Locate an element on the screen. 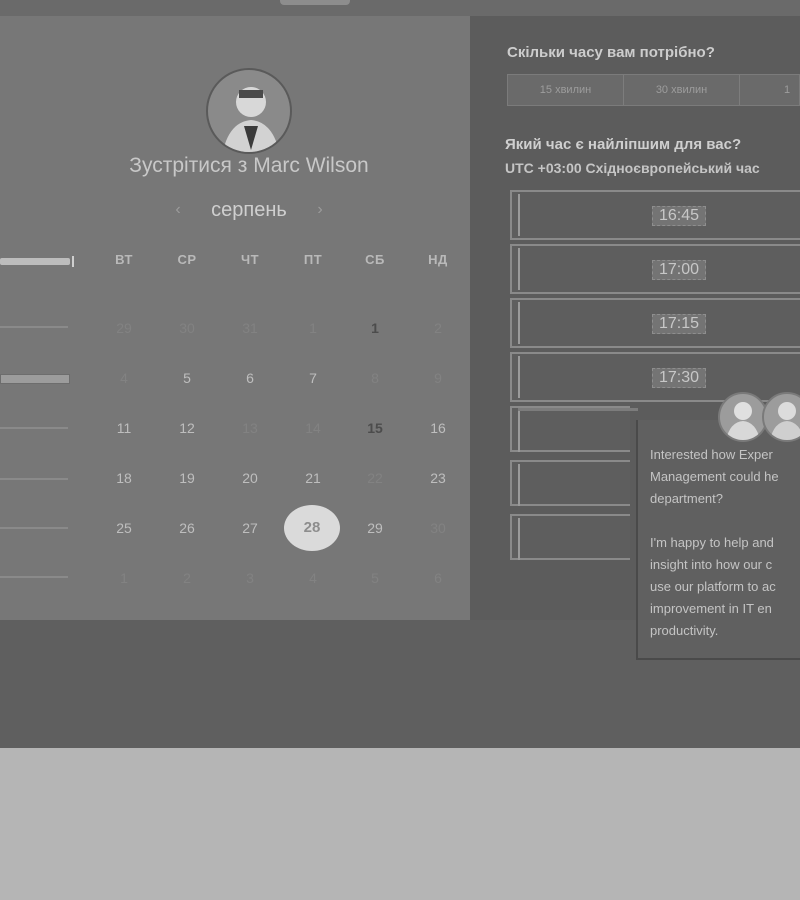  timezone-label: UTC +03:00 Східноєвропейський час is located at coordinates (632, 168).